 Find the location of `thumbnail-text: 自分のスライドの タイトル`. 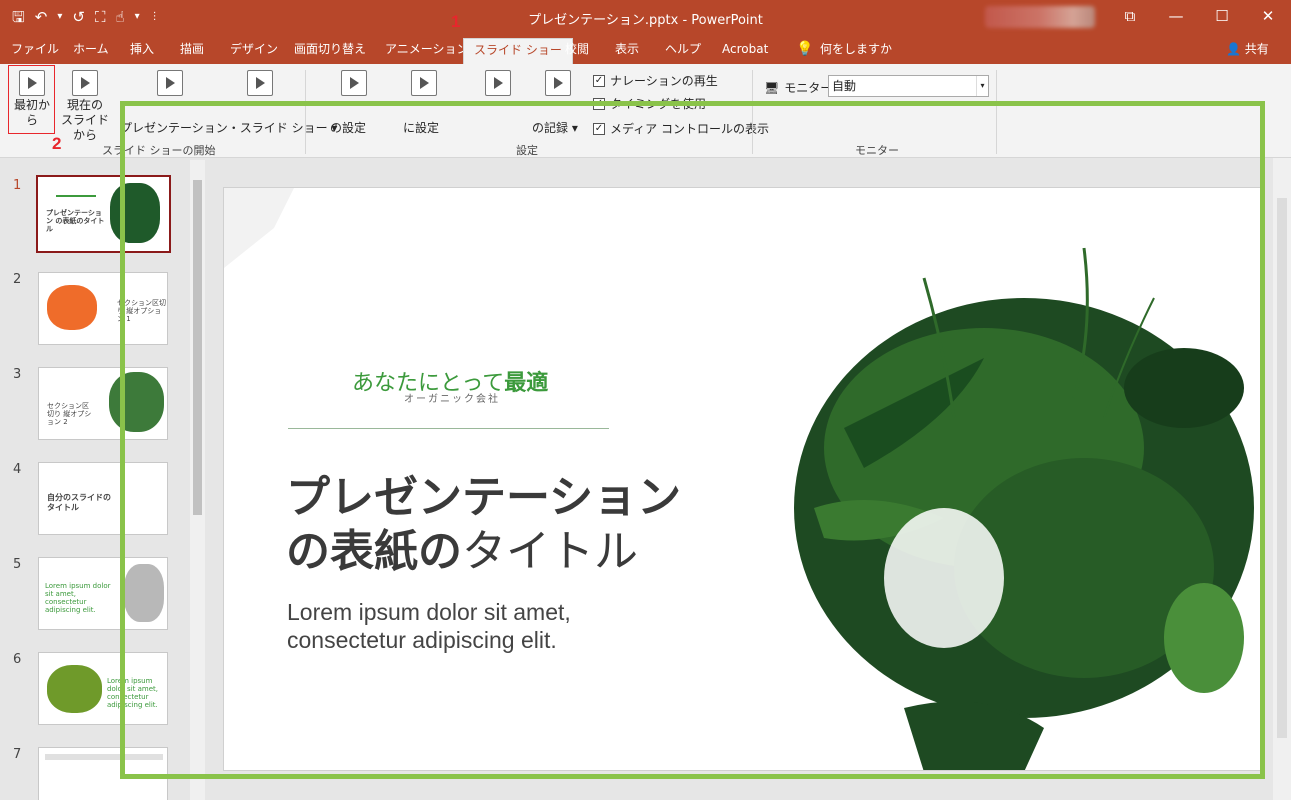

thumbnail-text: 自分のスライドの タイトル is located at coordinates (79, 502).